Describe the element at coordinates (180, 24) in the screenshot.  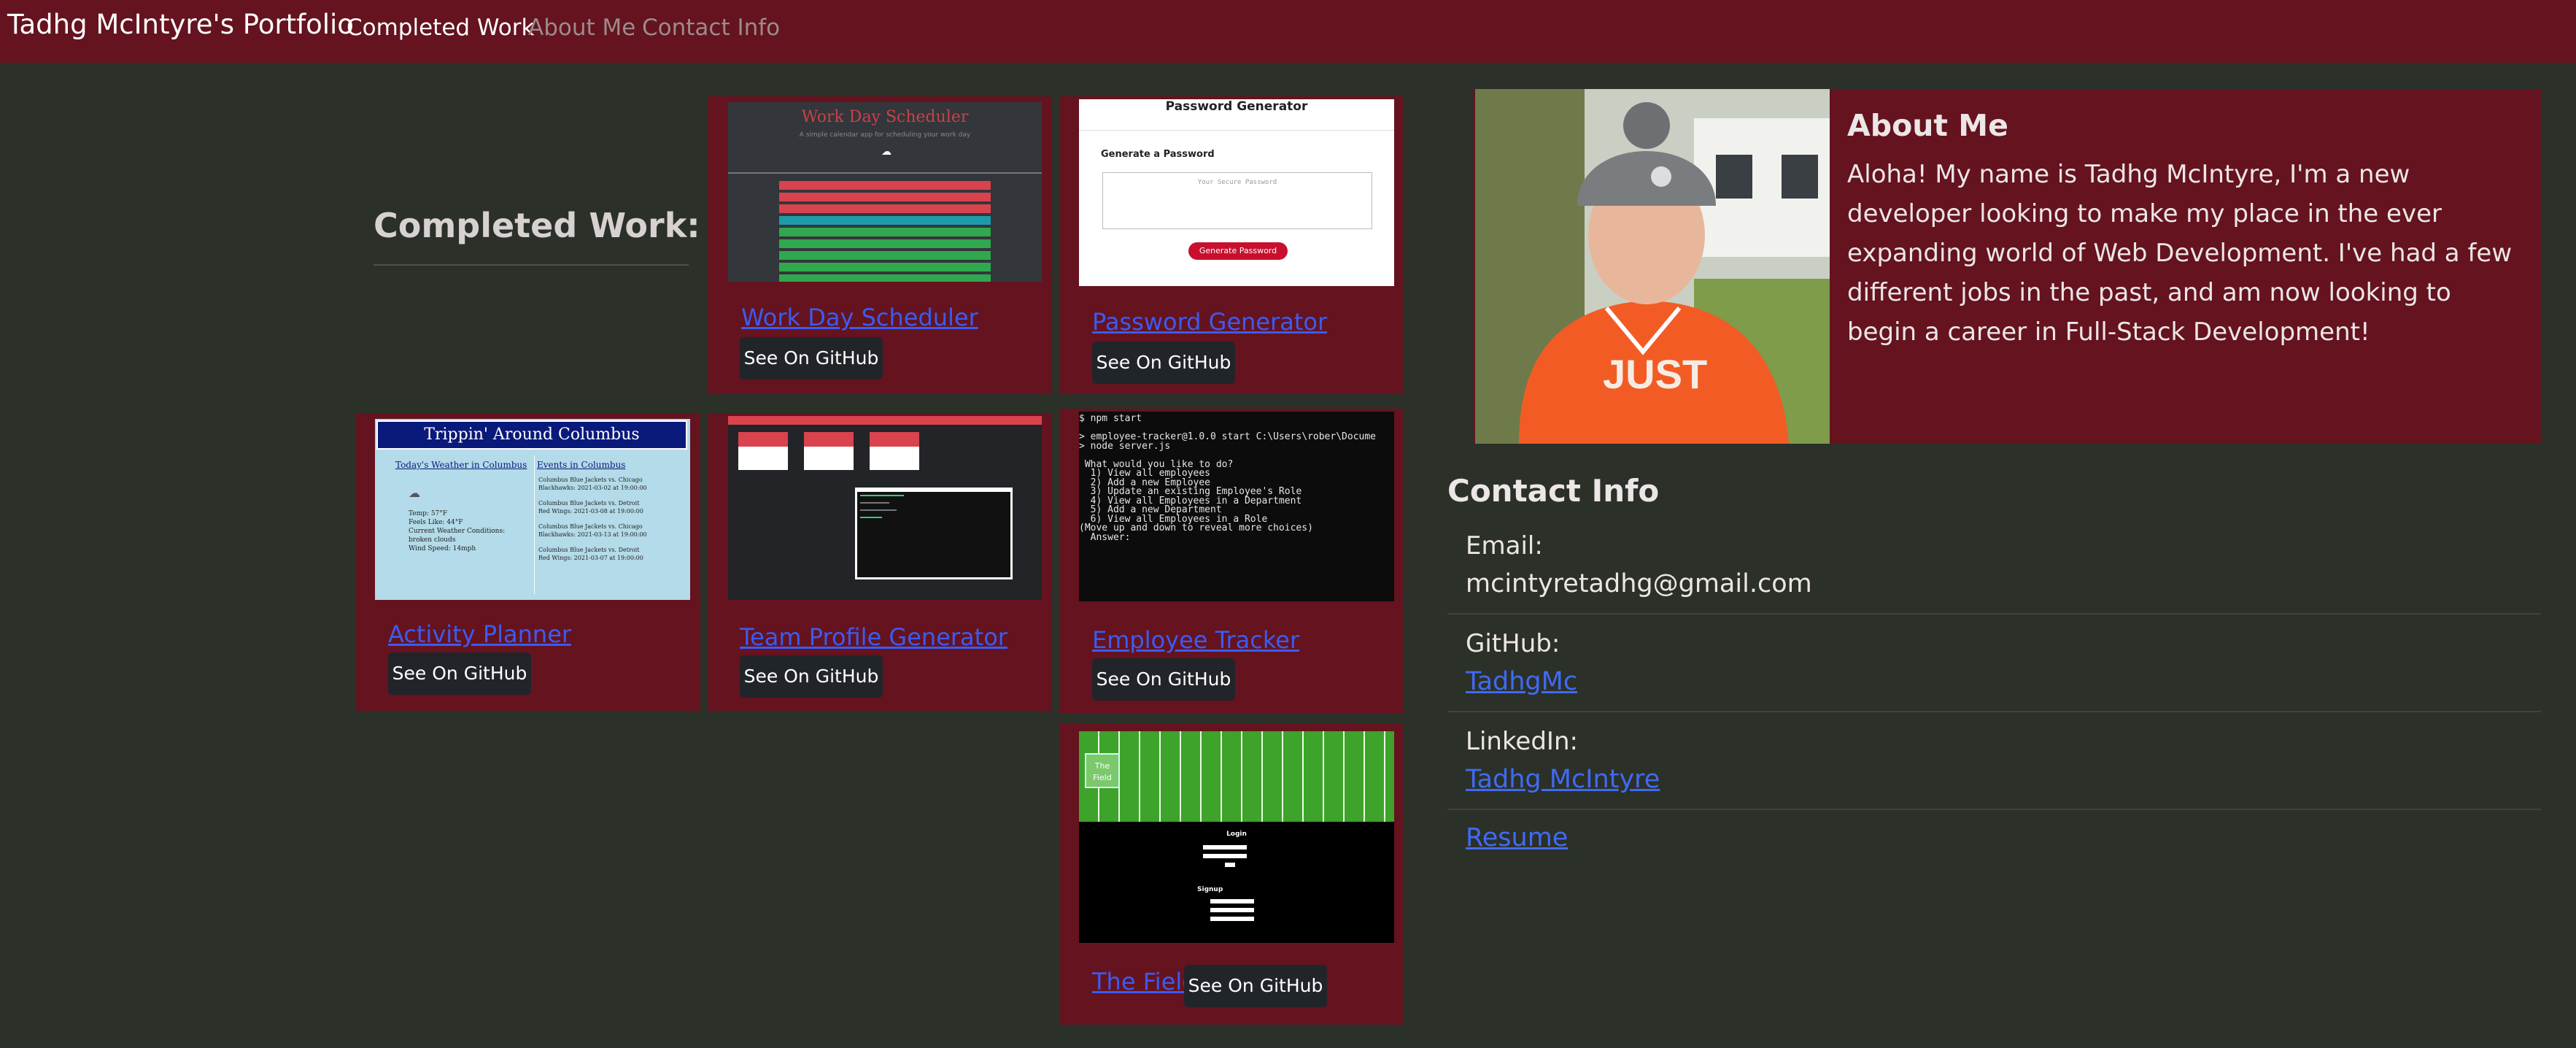
I see `brand-link: Tadhg McIntyre's Portfolio` at that location.